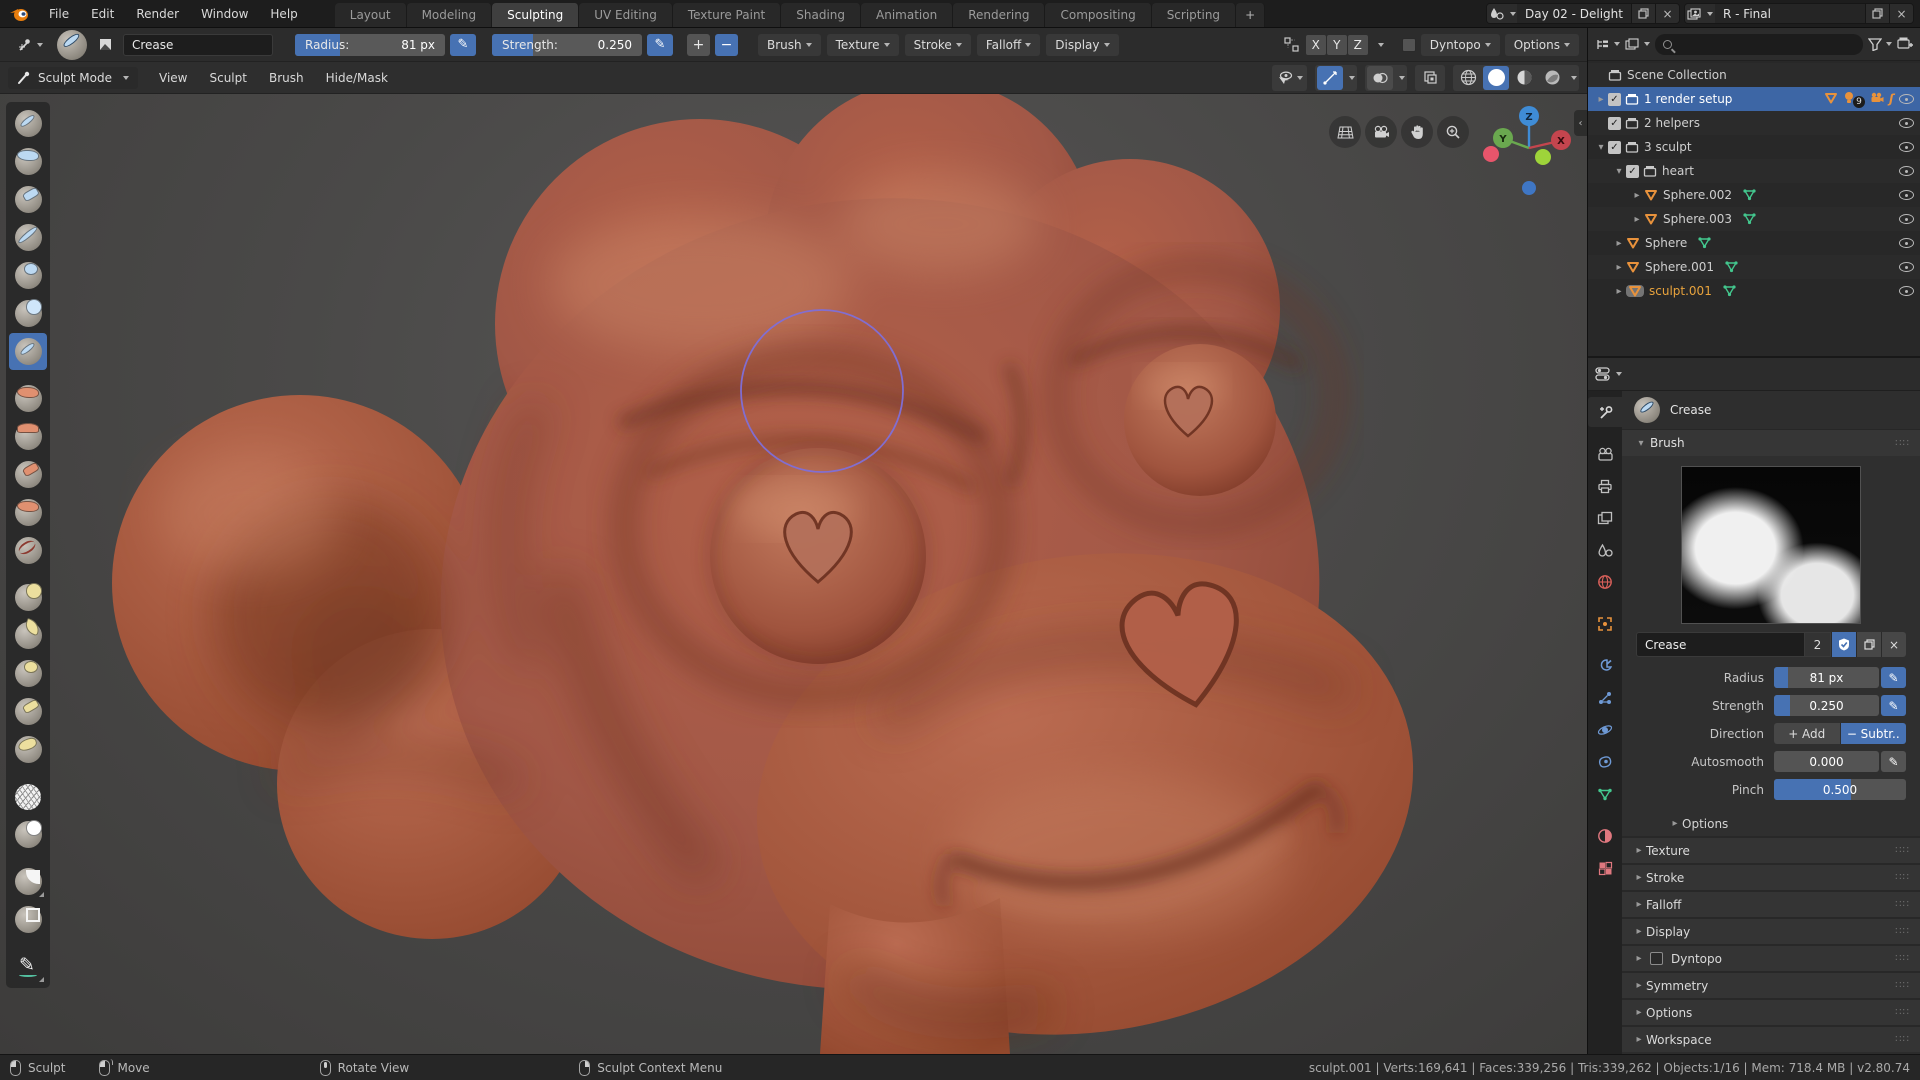 The image size is (1920, 1080). Describe the element at coordinates (1771, 823) in the screenshot. I see `brush-options-subpanel: ▸ Options` at that location.